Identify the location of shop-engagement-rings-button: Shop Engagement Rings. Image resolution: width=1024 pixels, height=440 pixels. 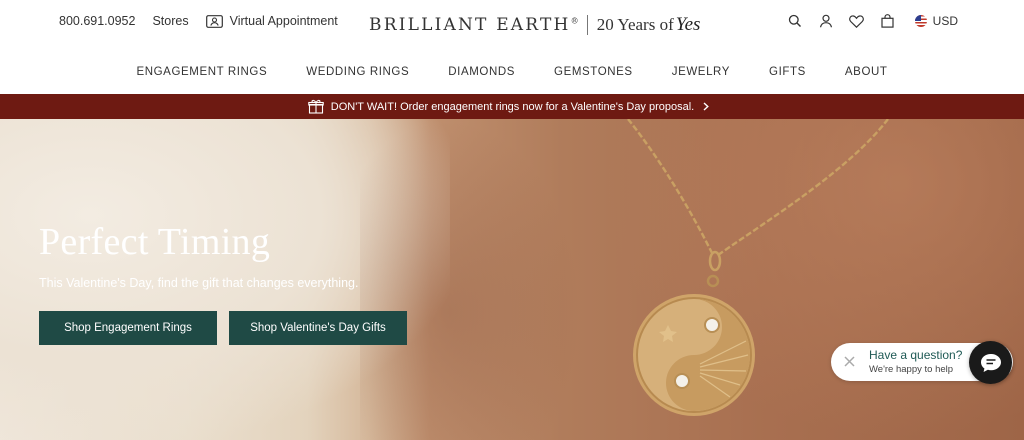
(128, 328).